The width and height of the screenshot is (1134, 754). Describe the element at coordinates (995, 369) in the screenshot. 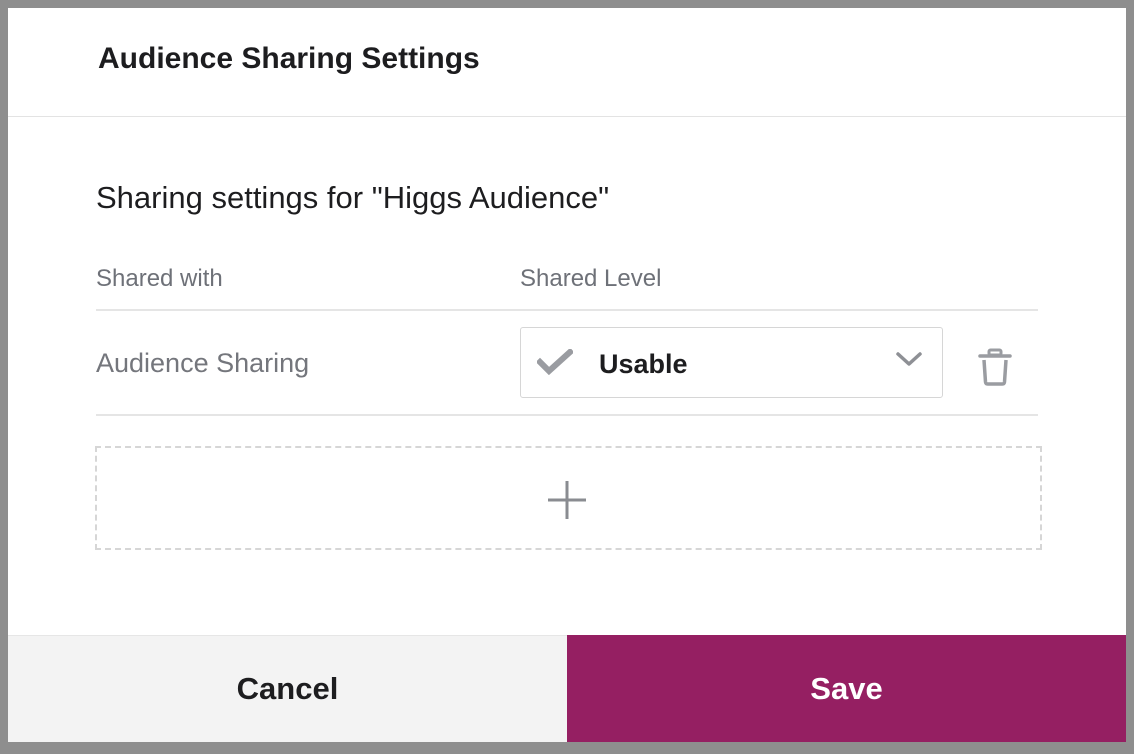

I see `trash-icon` at that location.